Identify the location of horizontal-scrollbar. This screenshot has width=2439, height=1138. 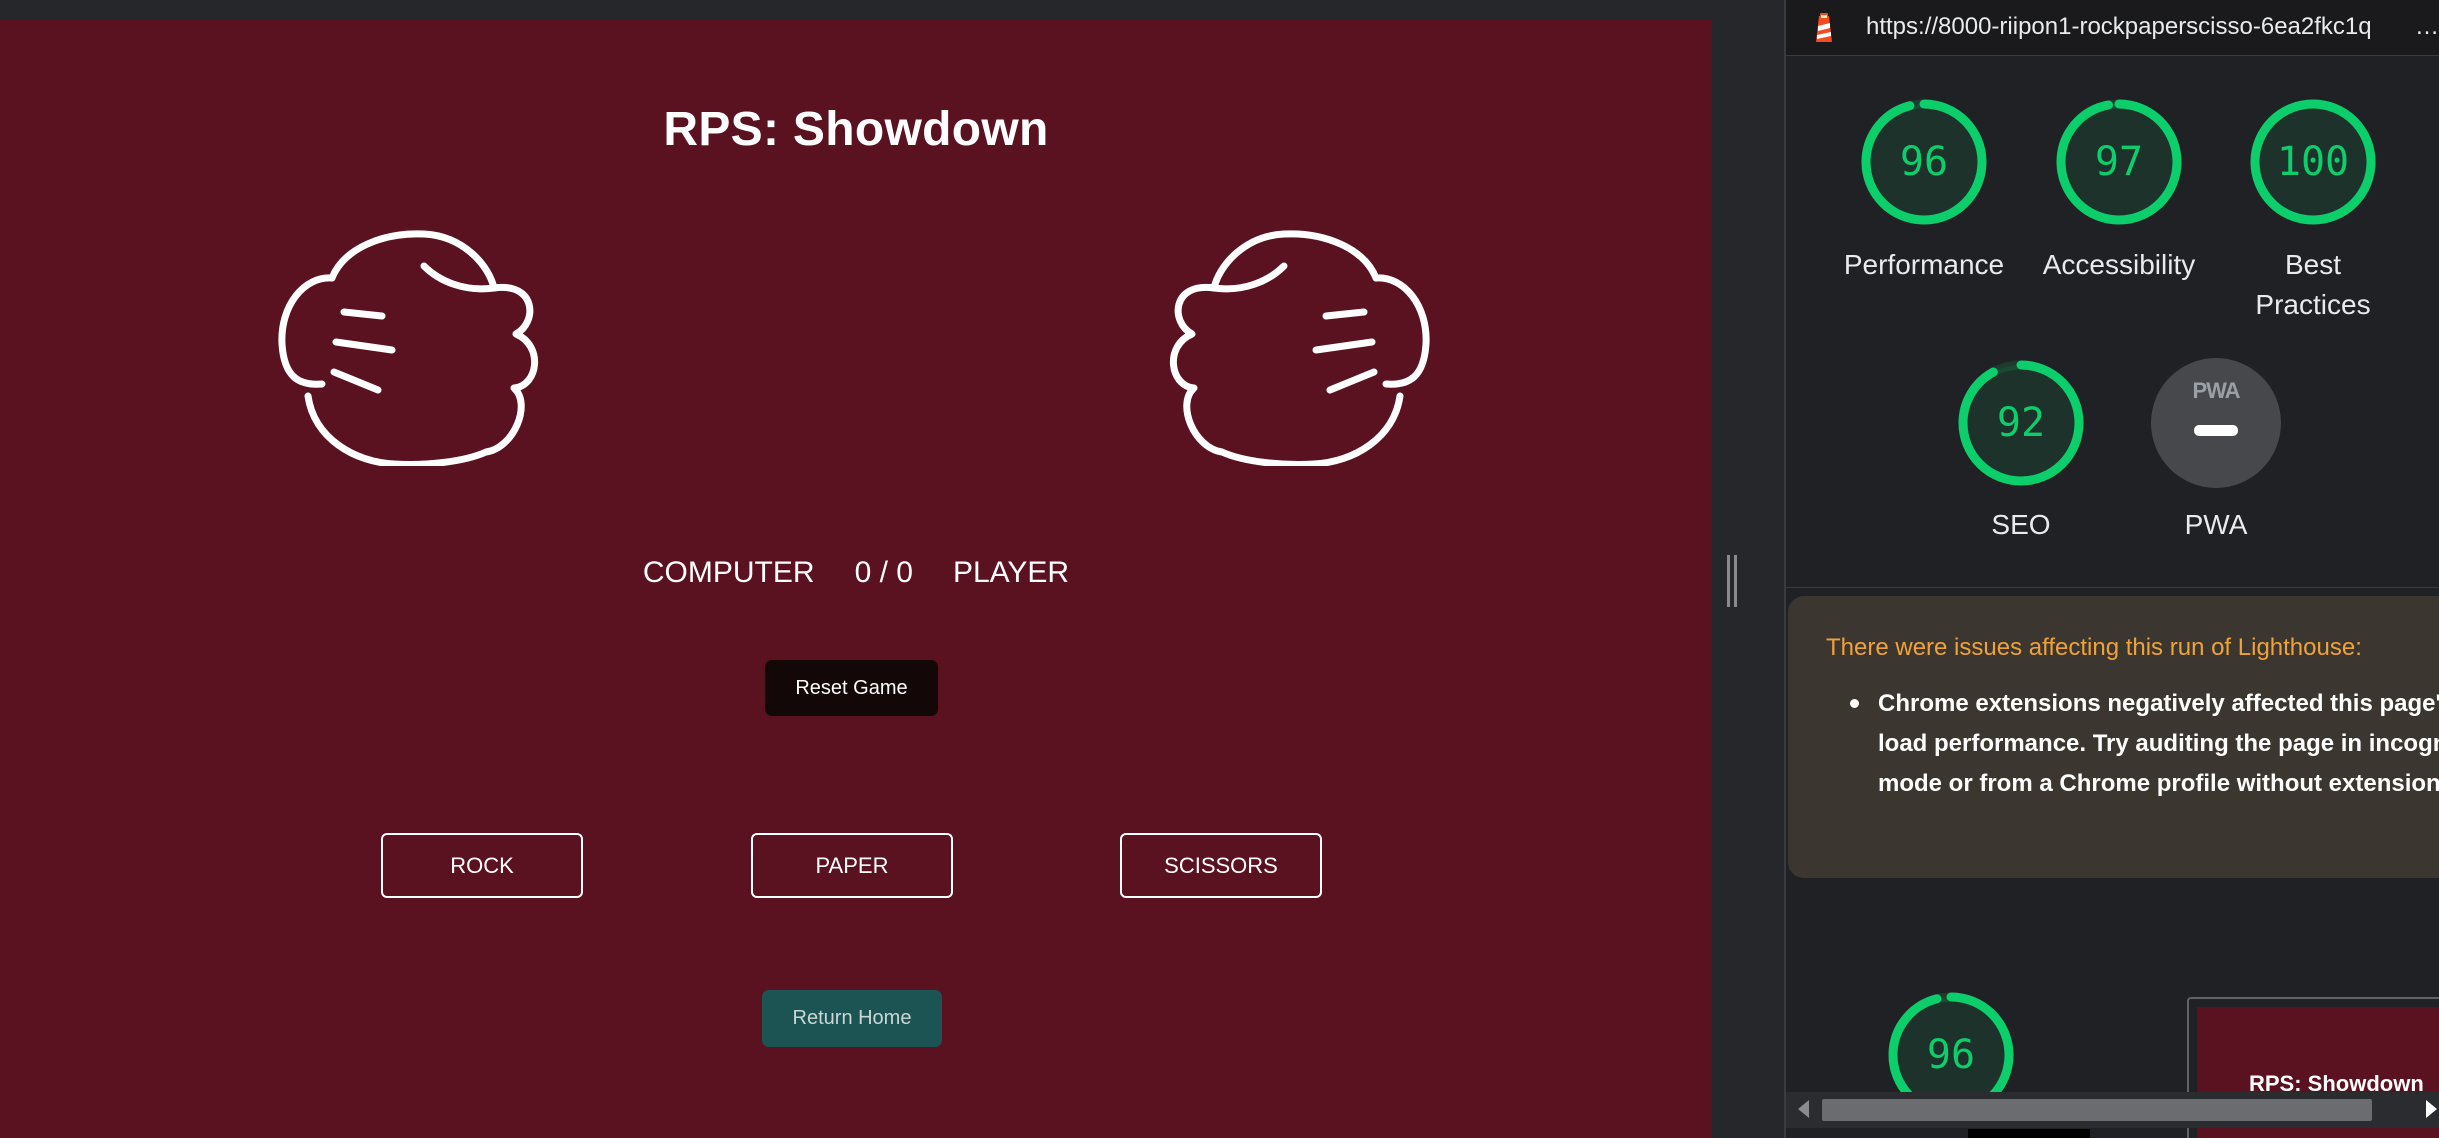
(2112, 1110).